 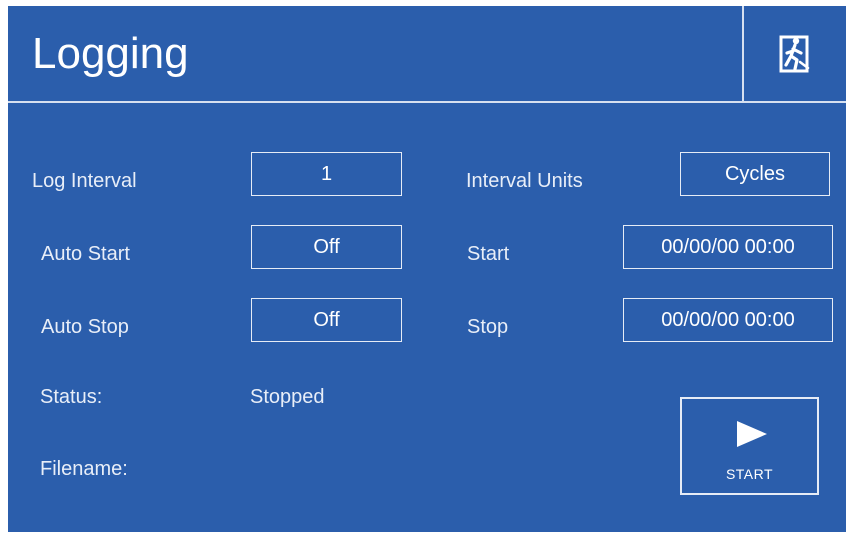 What do you see at coordinates (326, 174) in the screenshot?
I see `log-interval-field: 1` at bounding box center [326, 174].